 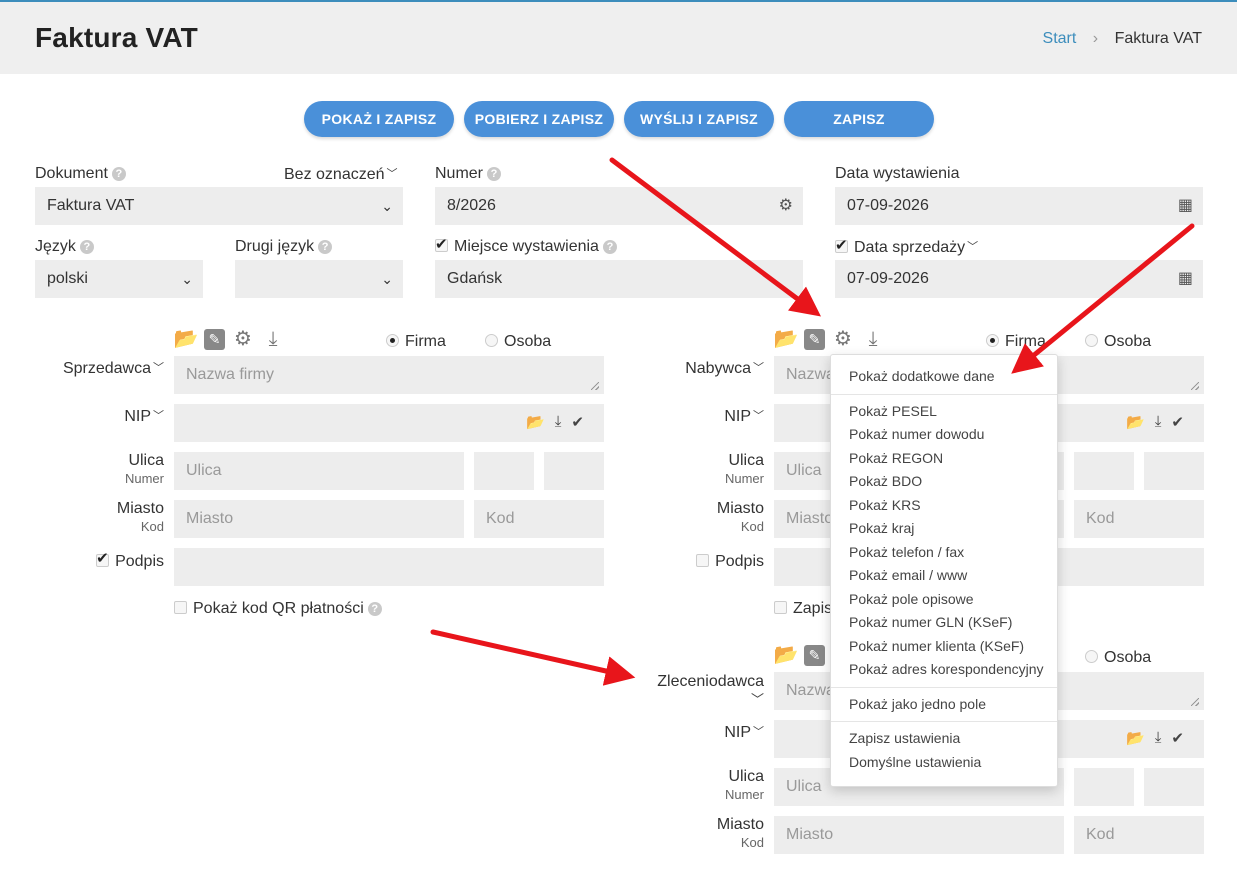 What do you see at coordinates (504, 471) in the screenshot?
I see `seller-building-number-input` at bounding box center [504, 471].